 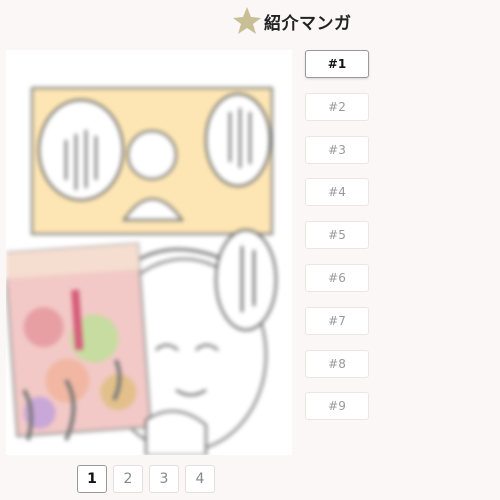 I want to click on page-button-3: 3, so click(x=164, y=479).